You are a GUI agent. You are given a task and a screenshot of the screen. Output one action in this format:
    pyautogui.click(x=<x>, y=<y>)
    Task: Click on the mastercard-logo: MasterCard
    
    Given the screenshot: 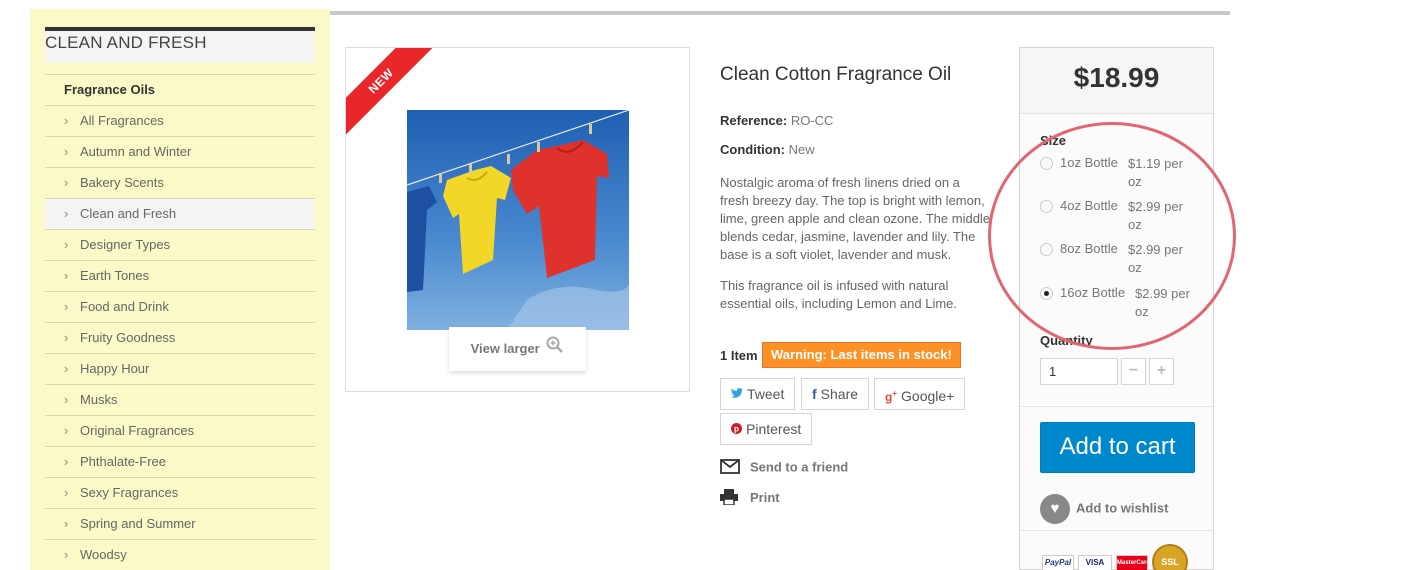 What is the action you would take?
    pyautogui.click(x=1132, y=562)
    